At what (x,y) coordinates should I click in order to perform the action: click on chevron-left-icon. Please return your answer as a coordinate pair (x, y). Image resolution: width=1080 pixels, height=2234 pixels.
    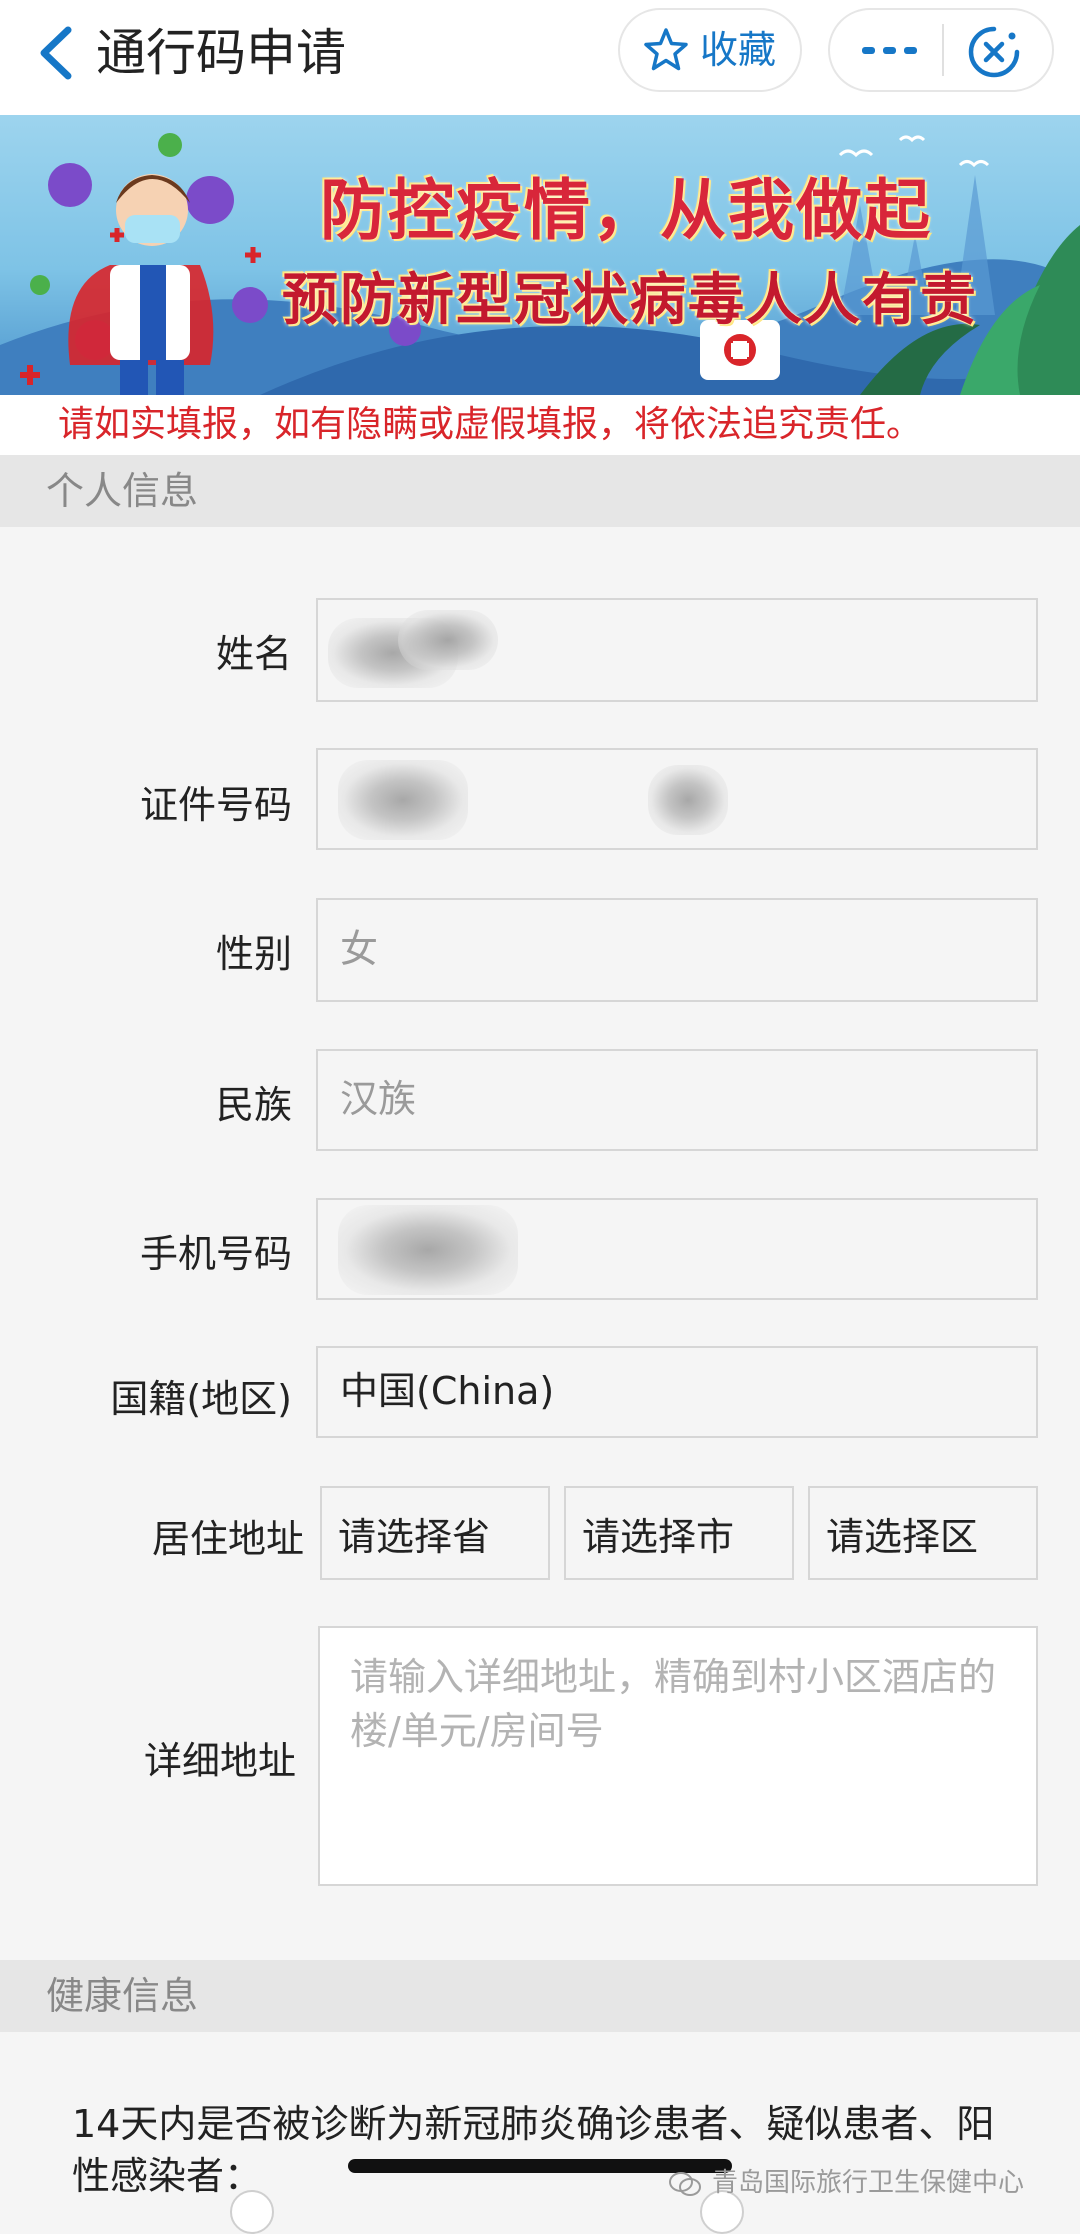
    Looking at the image, I should click on (56, 53).